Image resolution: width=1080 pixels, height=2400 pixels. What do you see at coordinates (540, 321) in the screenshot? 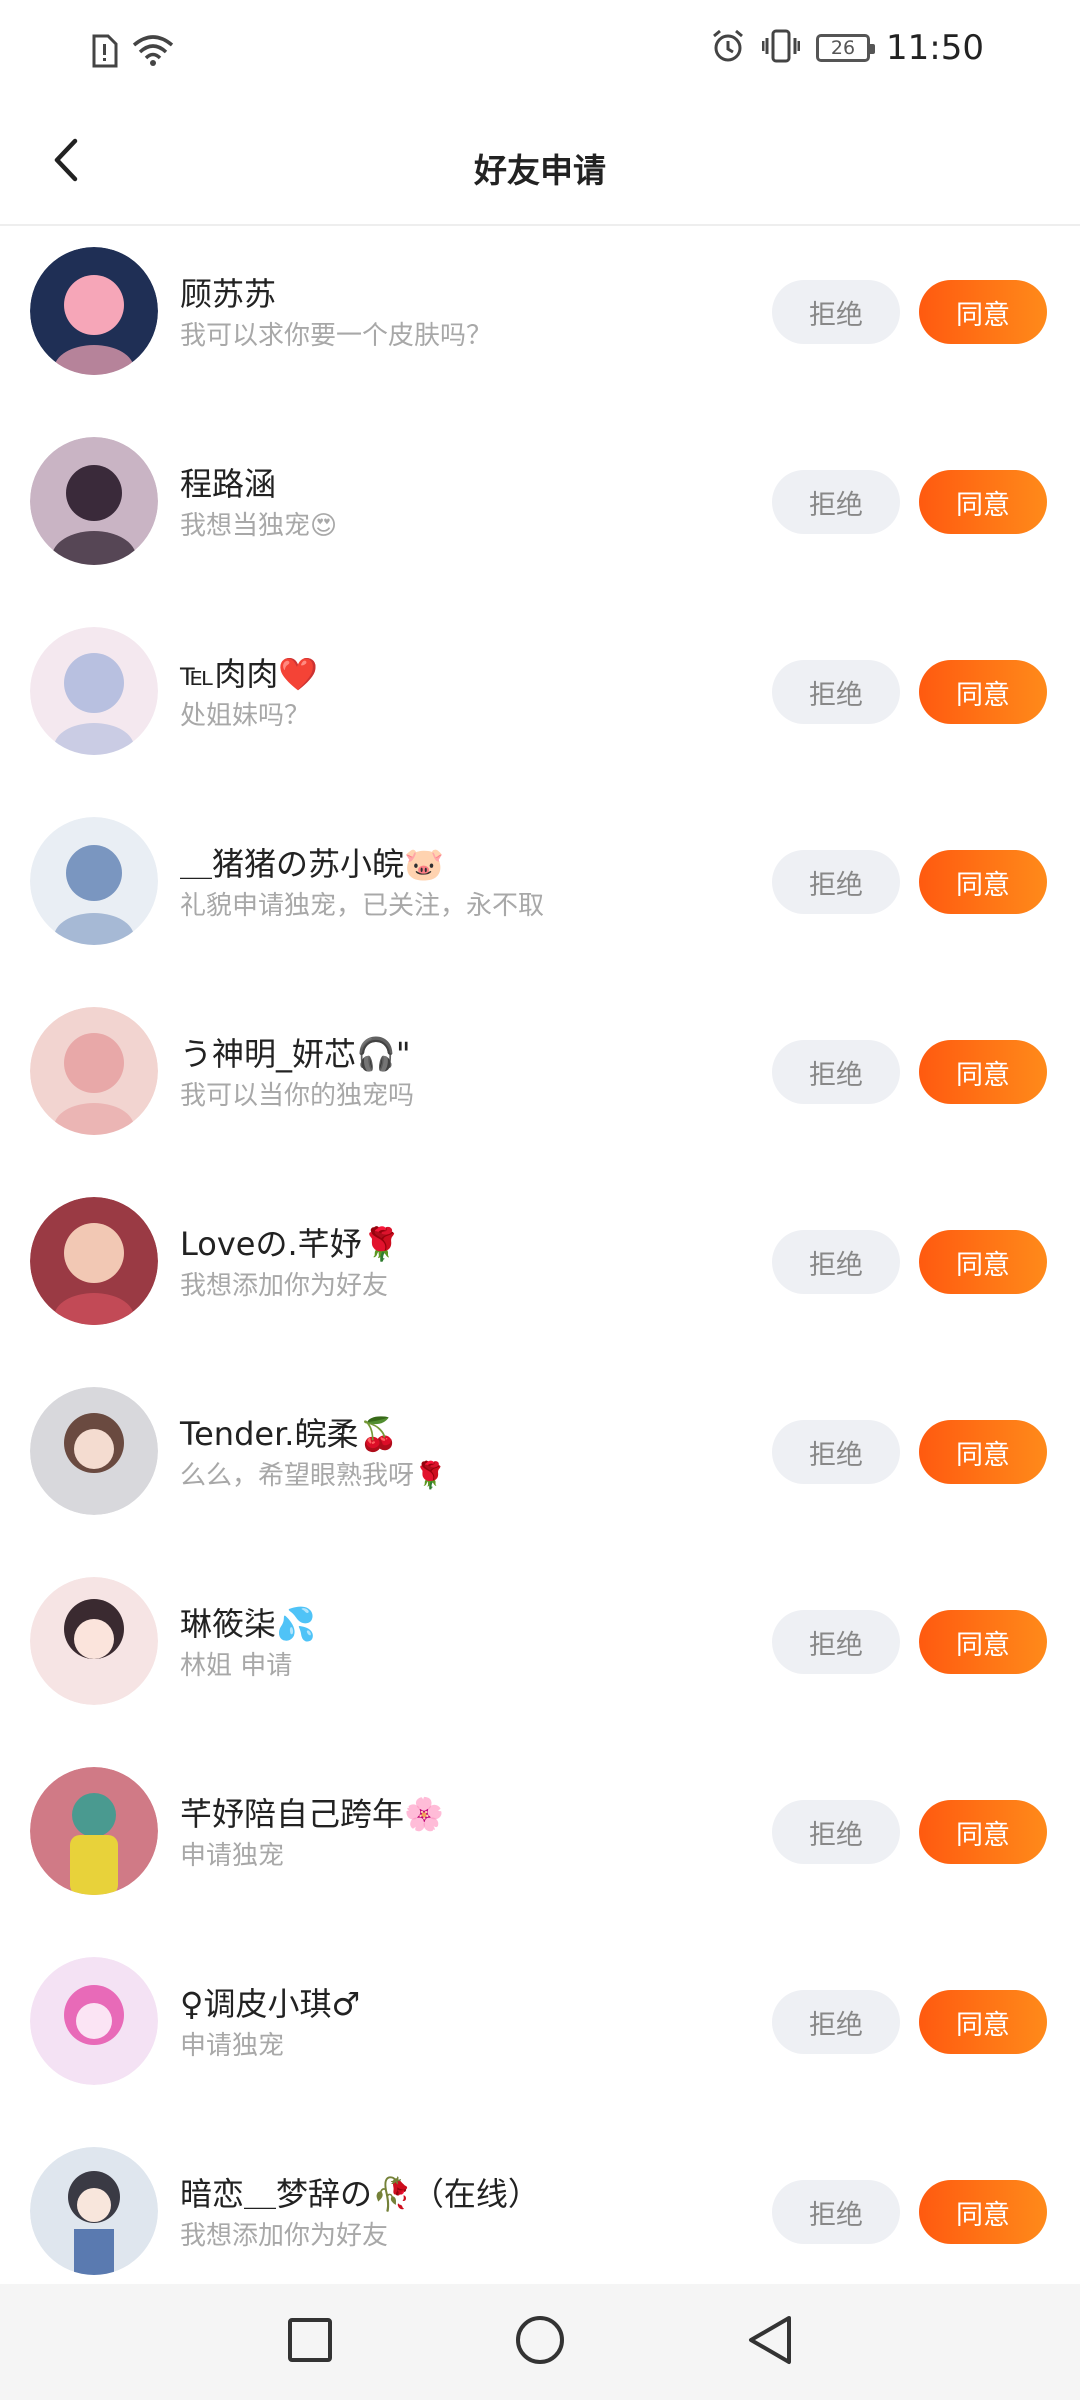
I see `request-item: 顾苏苏 我可以求你要一个皮肤吗？ 拒绝 同意` at bounding box center [540, 321].